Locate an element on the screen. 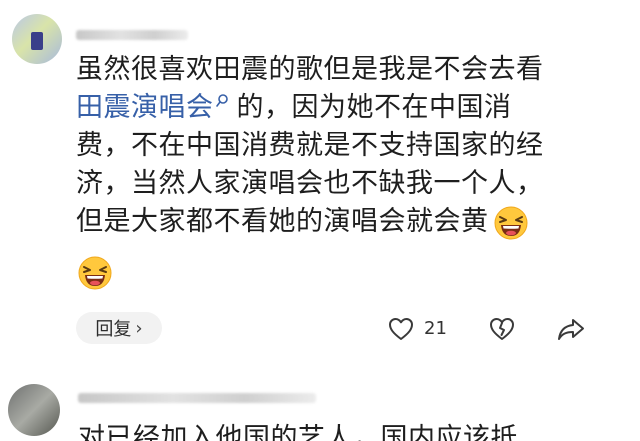  comment-text: 对已经加入他国的艺人，国内应该抵 is located at coordinates (298, 432).